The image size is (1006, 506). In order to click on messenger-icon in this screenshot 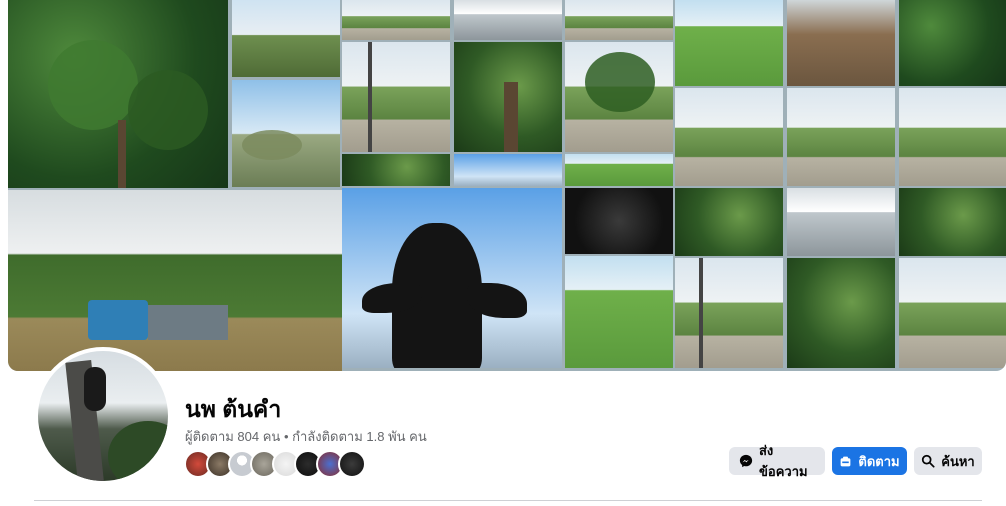, I will do `click(746, 461)`.